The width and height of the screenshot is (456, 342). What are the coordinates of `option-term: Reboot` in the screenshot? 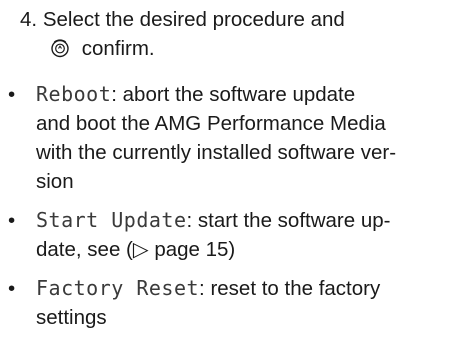 It's located at (74, 94).